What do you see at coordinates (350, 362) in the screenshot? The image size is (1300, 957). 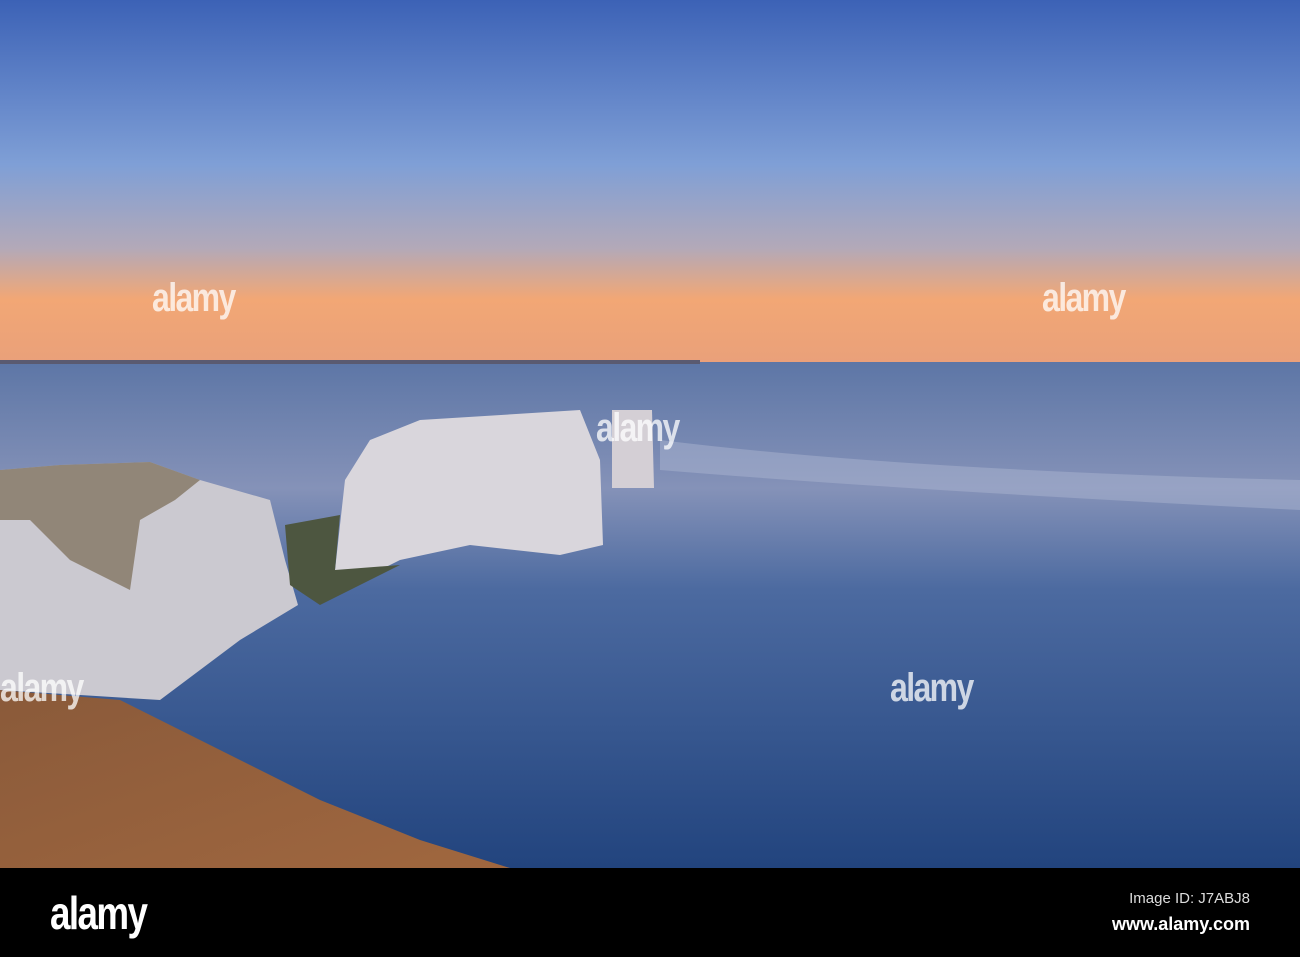 I see `distant-coastline` at bounding box center [350, 362].